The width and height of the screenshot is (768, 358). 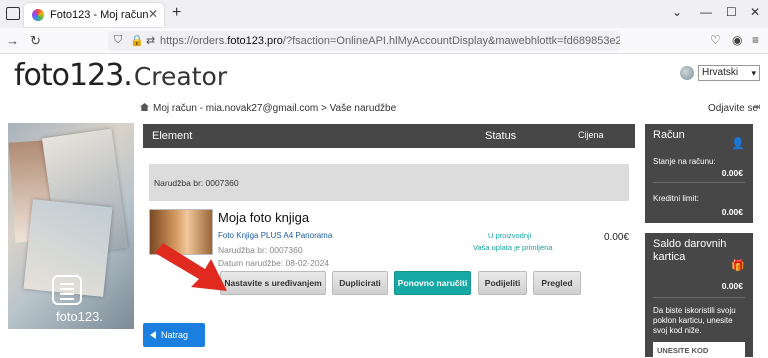 What do you see at coordinates (273, 283) in the screenshot?
I see `continue-editing-button: Nastavite s uređivanjem` at bounding box center [273, 283].